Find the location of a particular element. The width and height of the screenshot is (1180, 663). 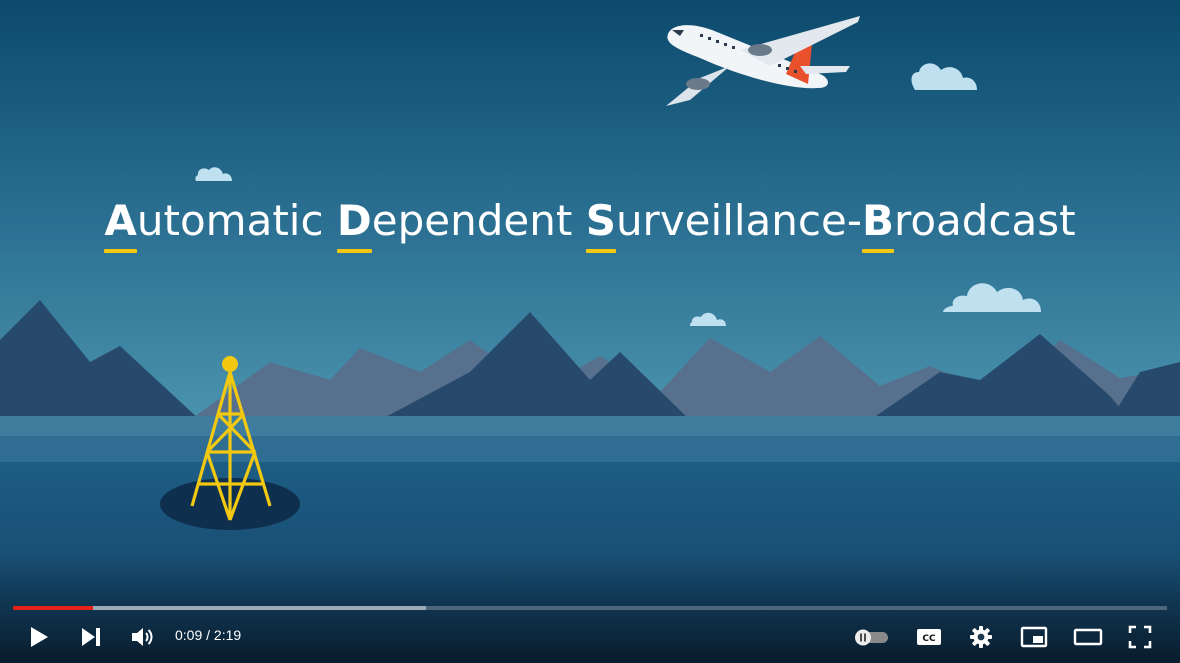

miniplayer-button is located at coordinates (1034, 637).